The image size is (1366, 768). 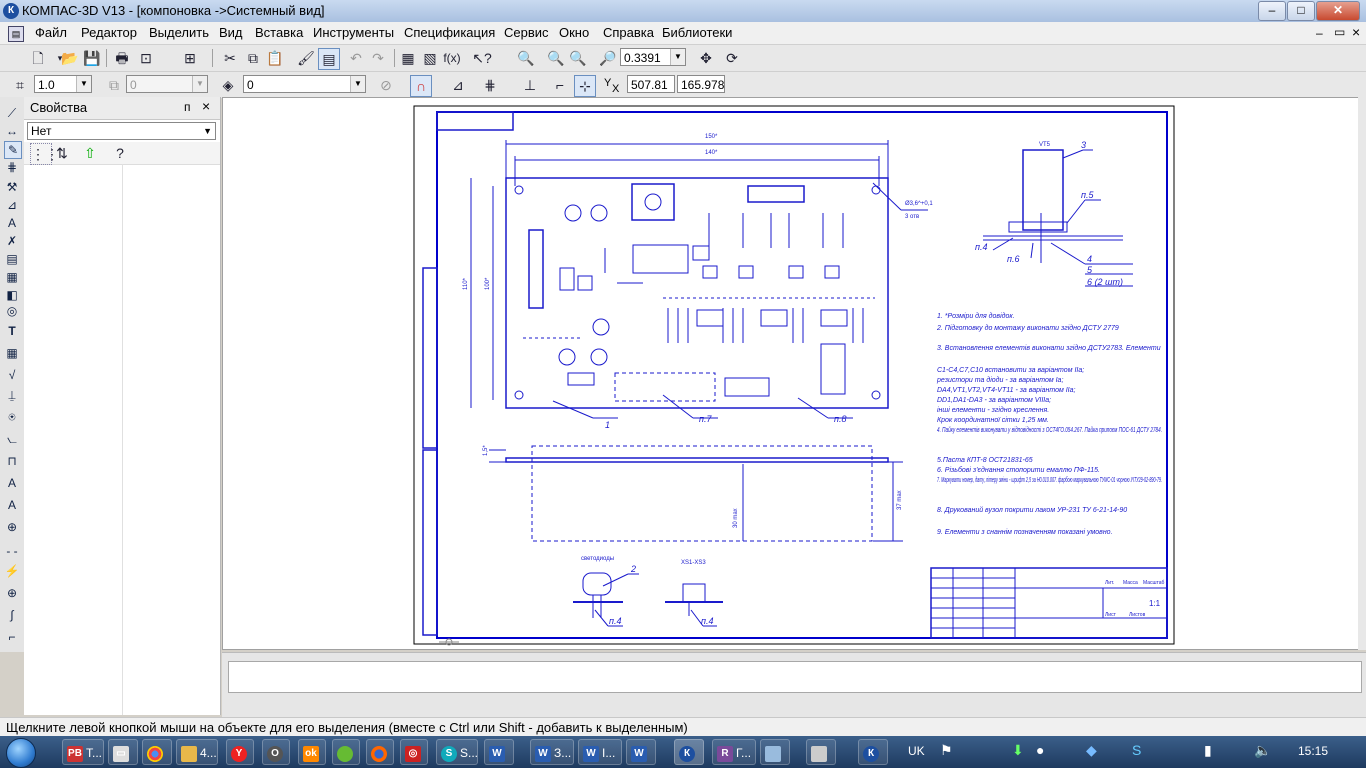 I want to click on menu-tools: Инструменты, so click(x=353, y=32).